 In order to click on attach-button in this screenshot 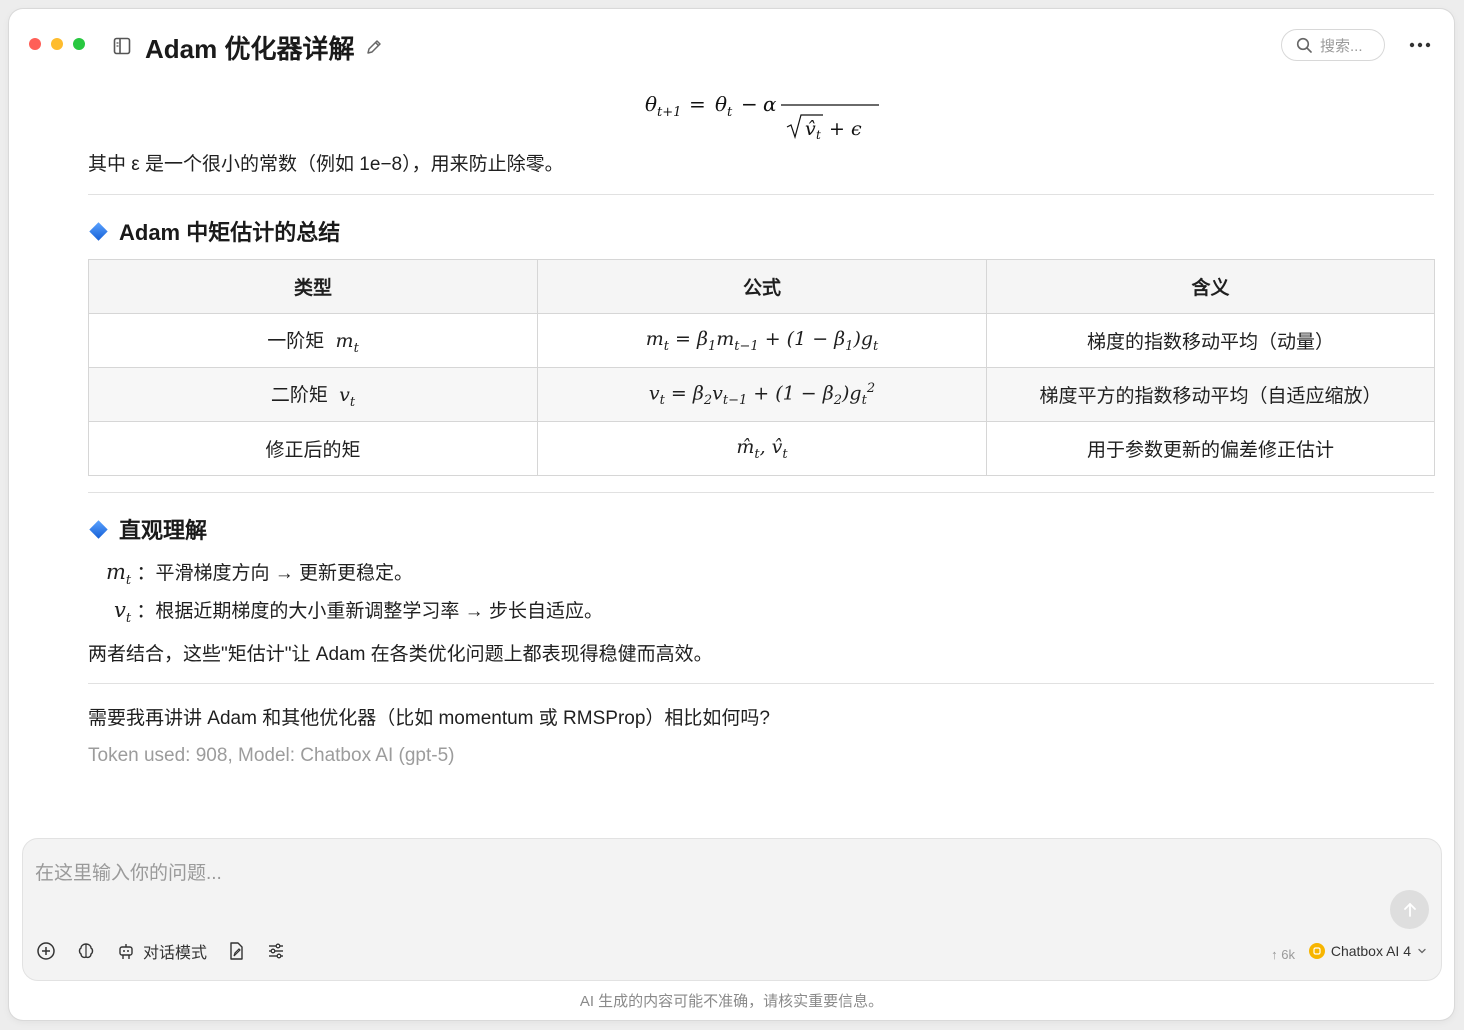, I will do `click(46, 951)`.